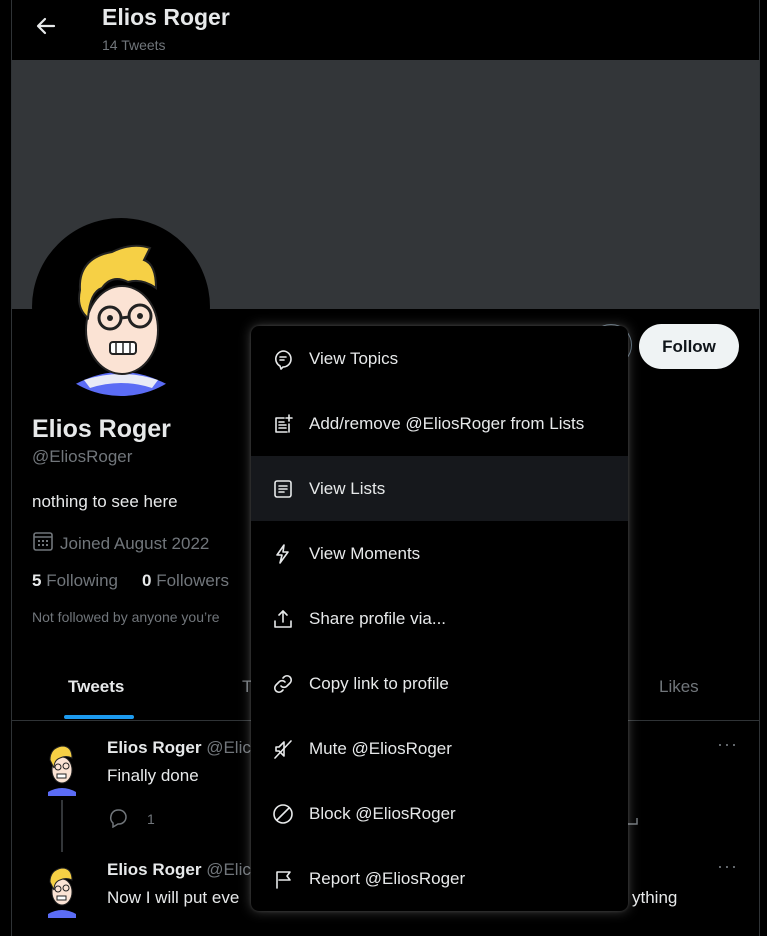 Image resolution: width=767 pixels, height=936 pixels. Describe the element at coordinates (283, 684) in the screenshot. I see `link-icon` at that location.